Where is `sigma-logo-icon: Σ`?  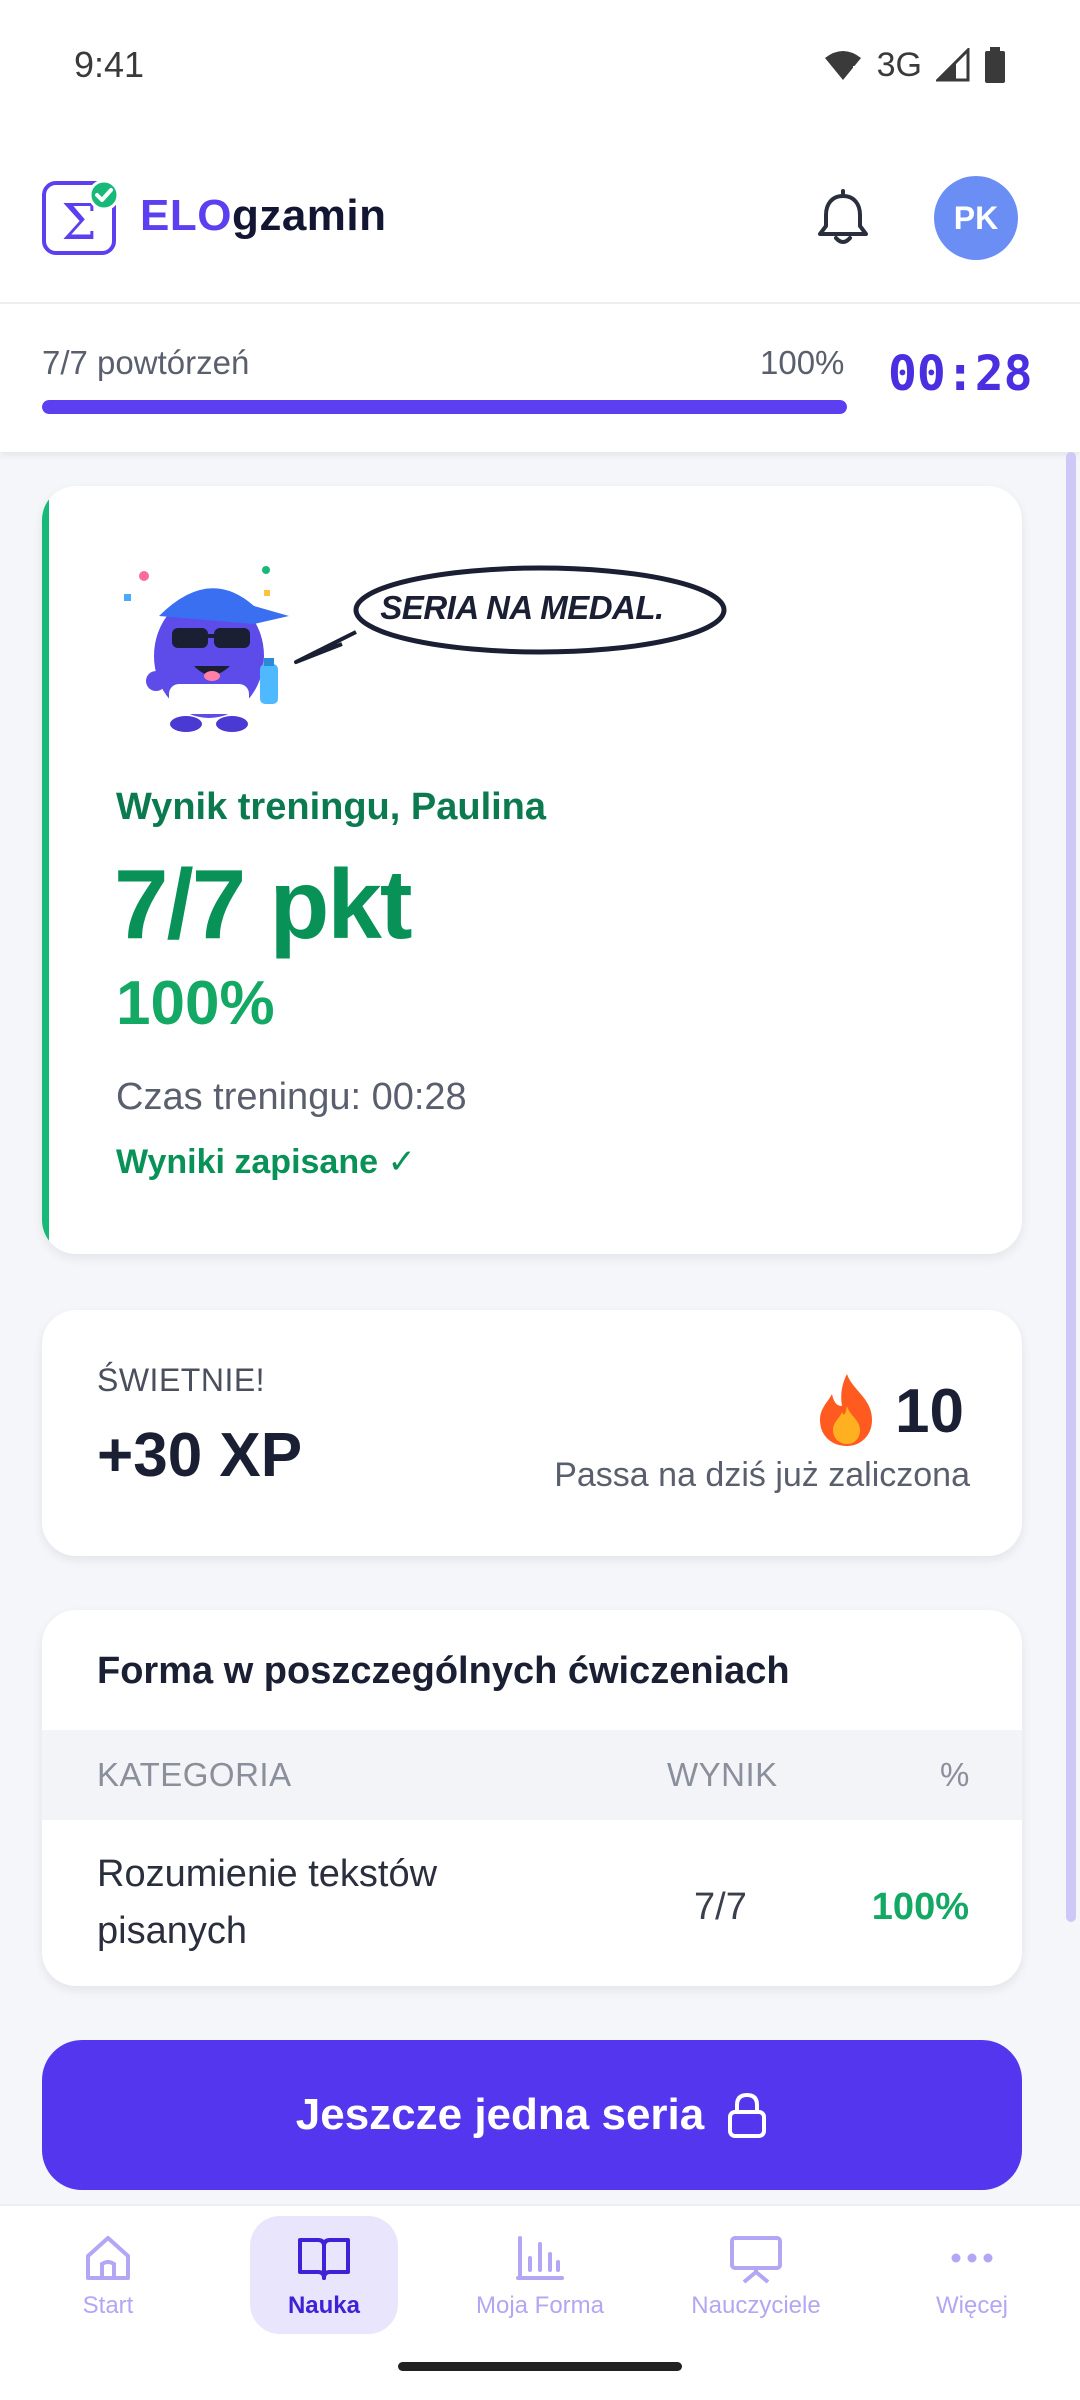 sigma-logo-icon: Σ is located at coordinates (81, 217).